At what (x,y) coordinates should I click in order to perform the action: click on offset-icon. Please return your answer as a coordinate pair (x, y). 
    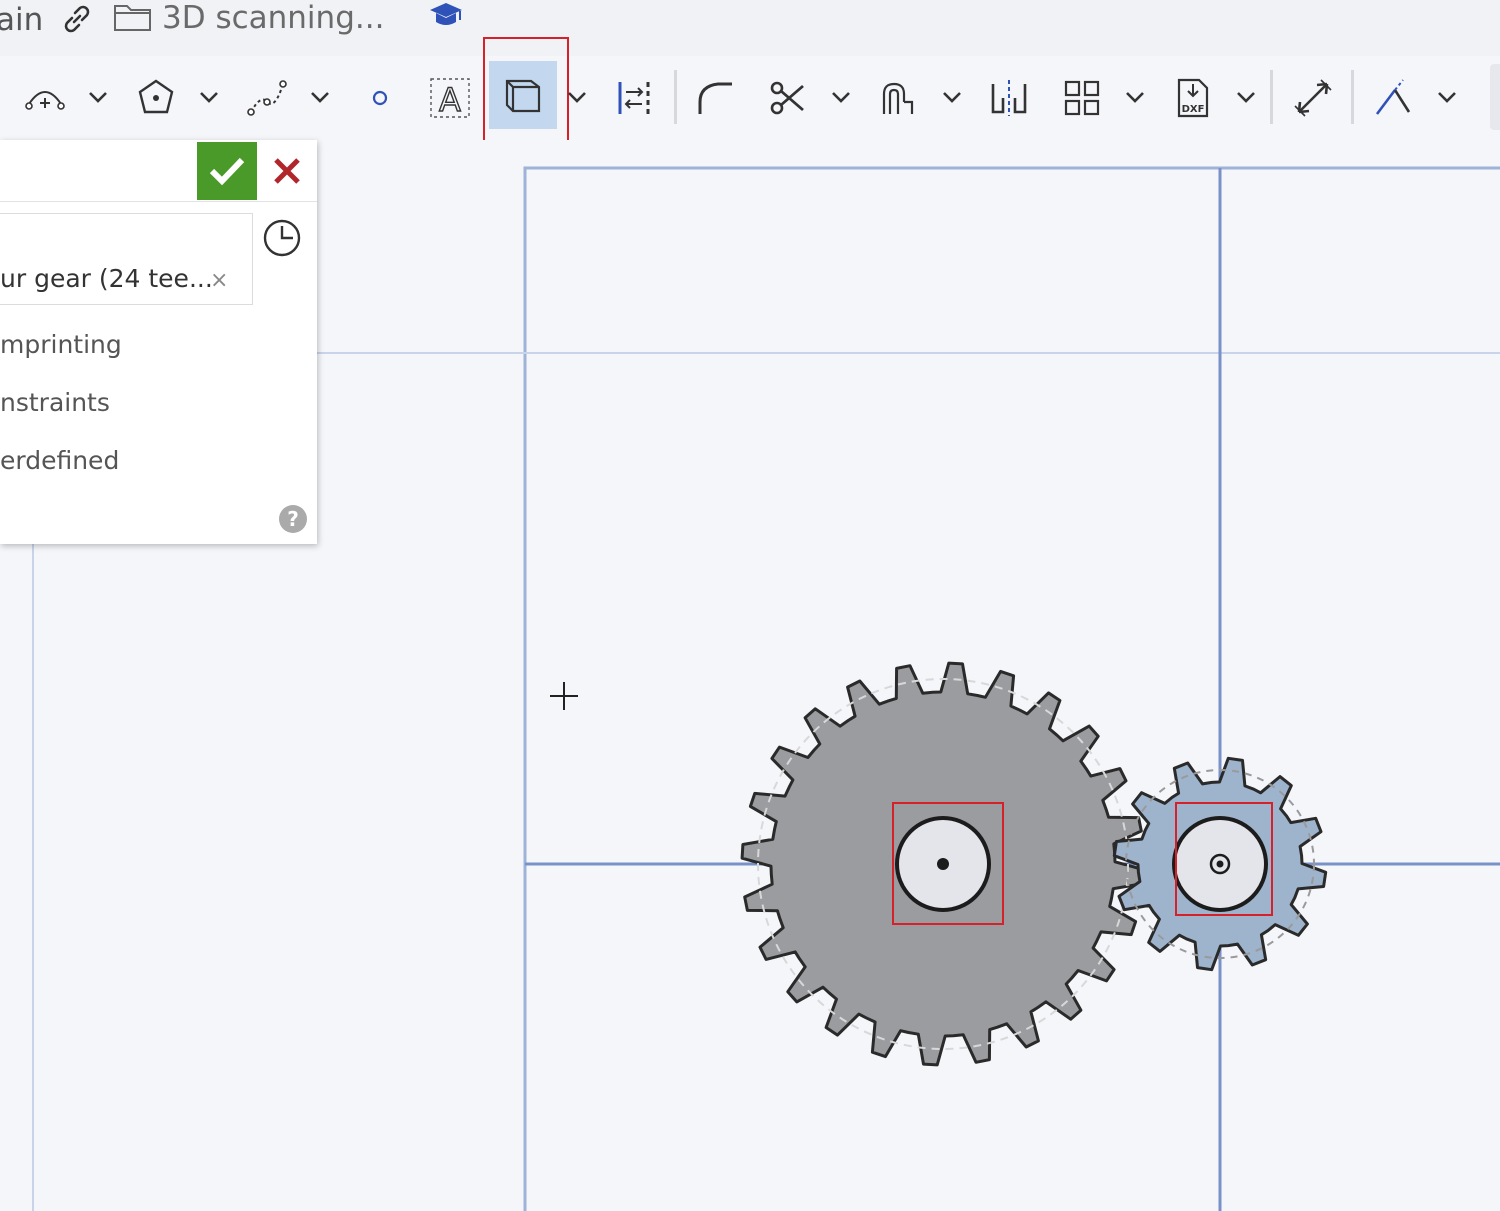
    Looking at the image, I should click on (634, 98).